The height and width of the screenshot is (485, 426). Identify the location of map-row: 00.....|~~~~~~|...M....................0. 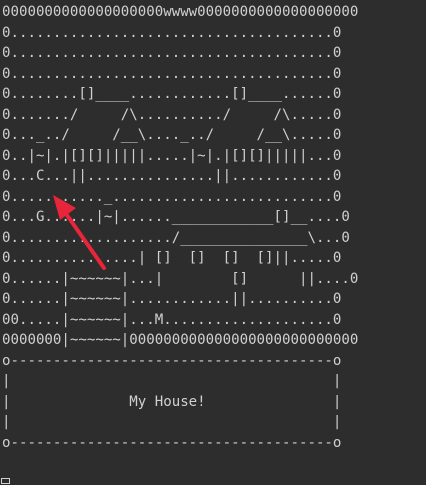
(172, 319).